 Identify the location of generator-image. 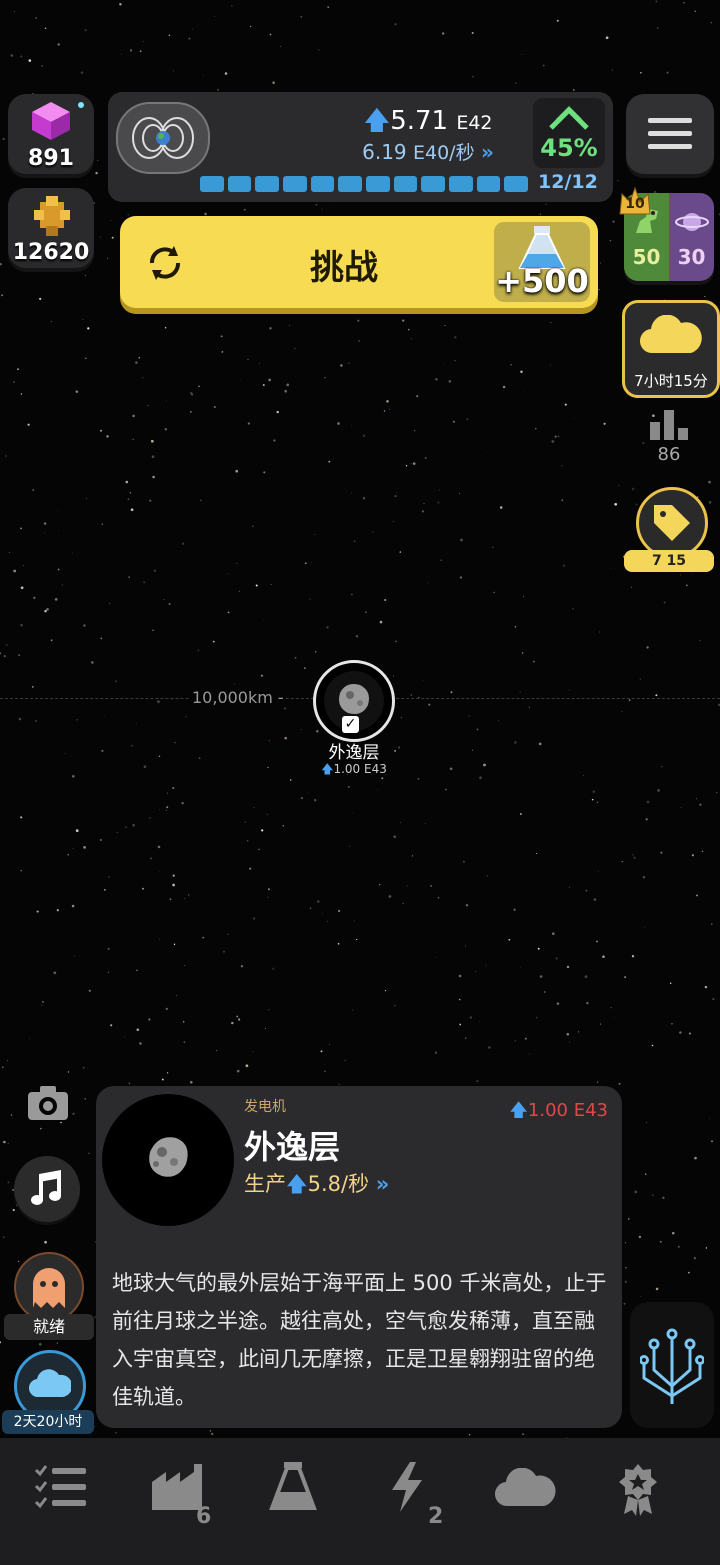
(168, 1160).